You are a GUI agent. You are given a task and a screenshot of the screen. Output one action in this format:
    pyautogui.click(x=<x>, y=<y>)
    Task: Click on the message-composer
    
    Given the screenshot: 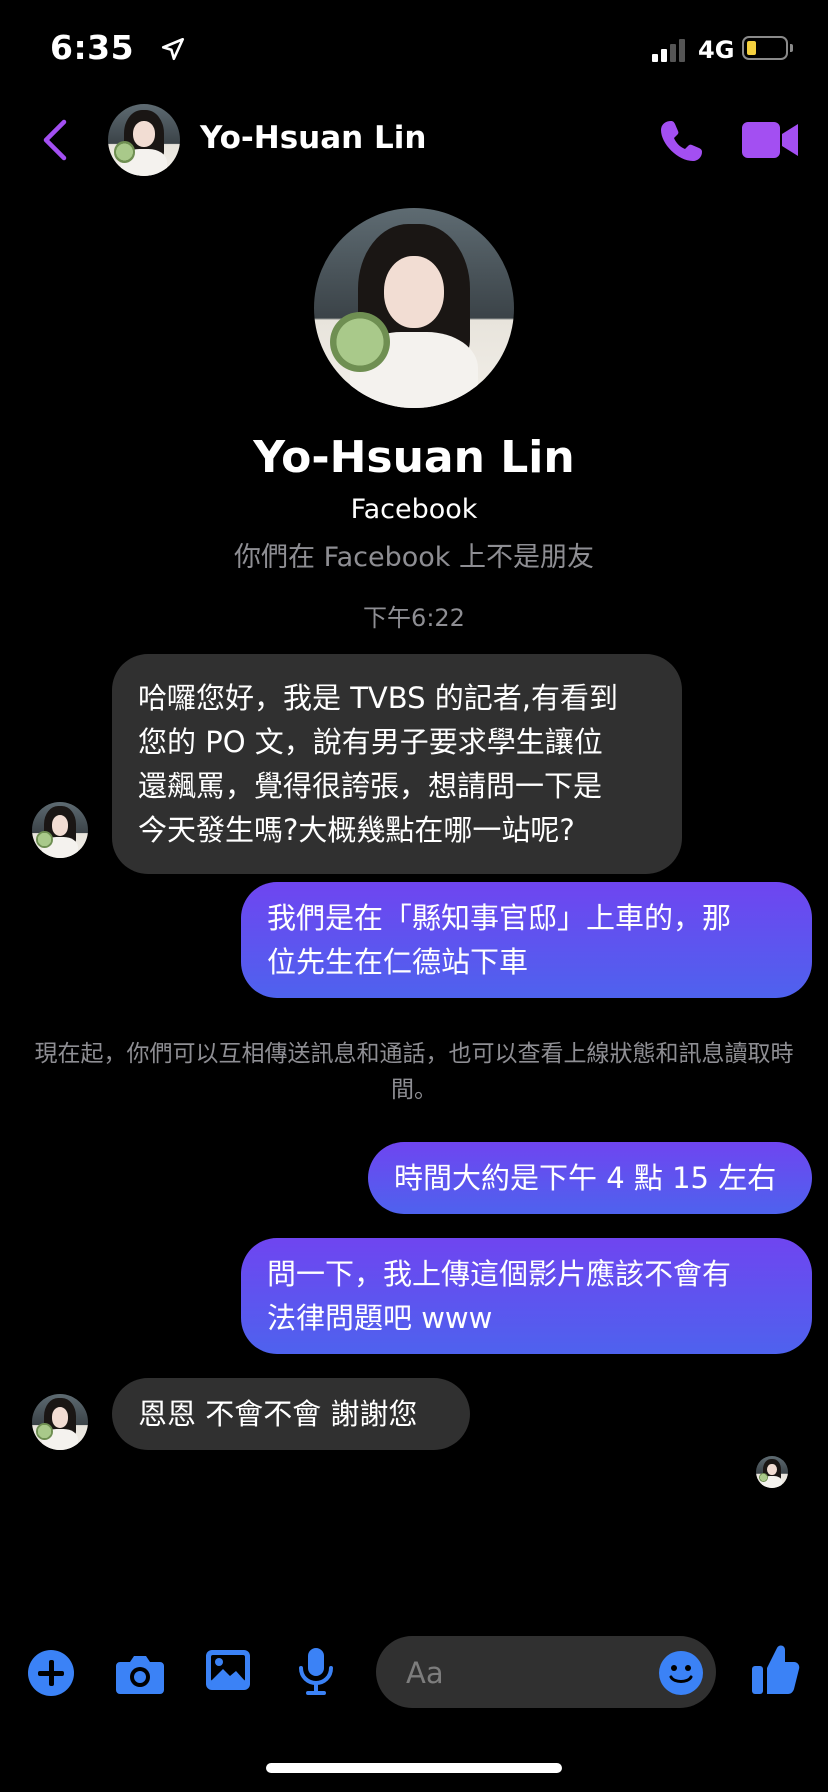 What is the action you would take?
    pyautogui.click(x=546, y=1672)
    